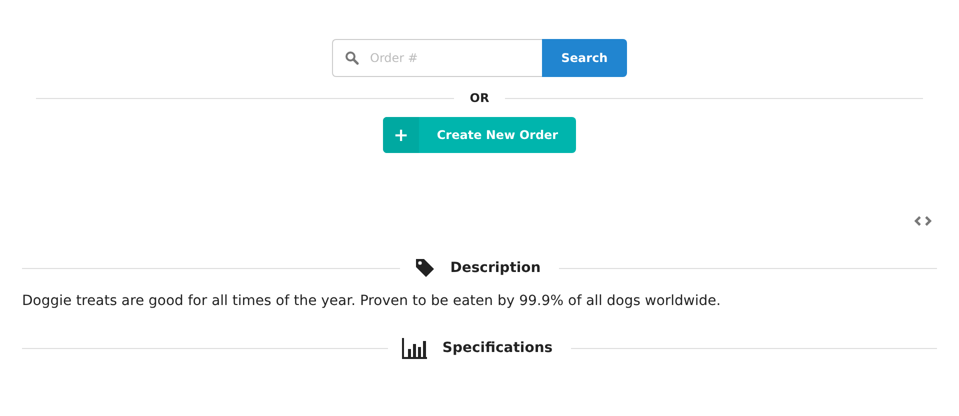 This screenshot has height=416, width=959. I want to click on section-title: Description, so click(495, 268).